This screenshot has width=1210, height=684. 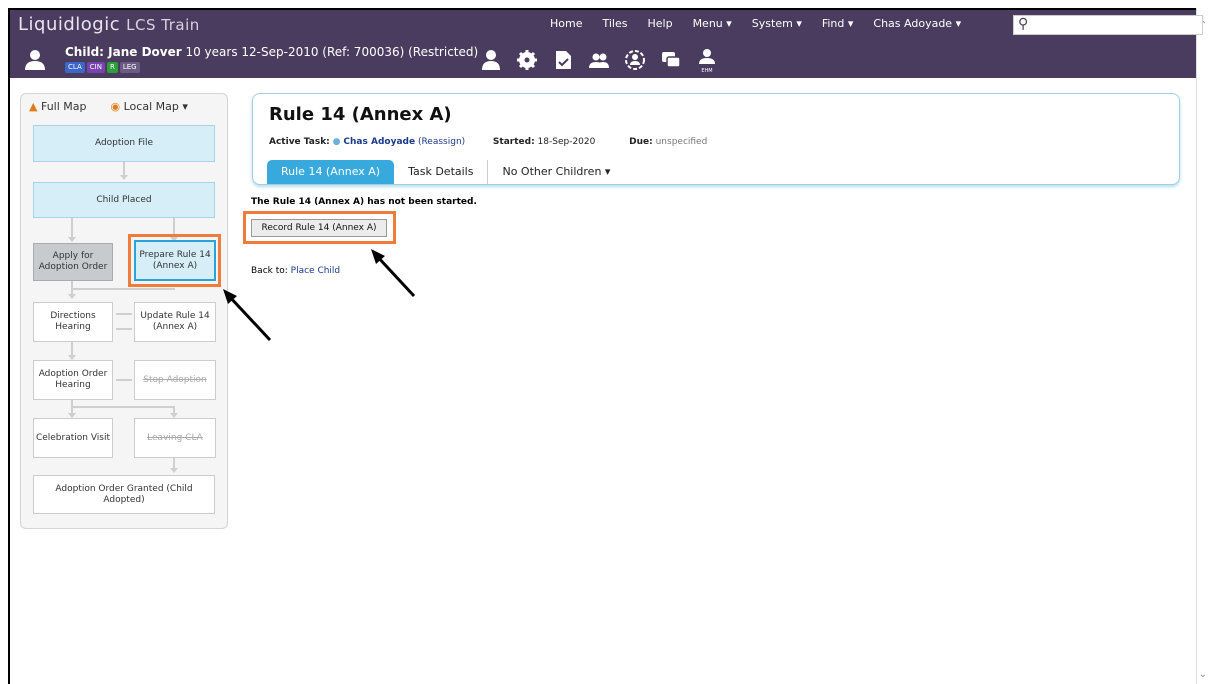 I want to click on record-rule14-button: Record Rule 14 (Annex A), so click(x=319, y=228).